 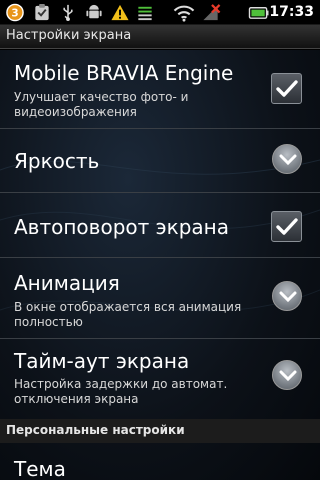 What do you see at coordinates (160, 462) in the screenshot?
I see `setting-row-theme: Тема` at bounding box center [160, 462].